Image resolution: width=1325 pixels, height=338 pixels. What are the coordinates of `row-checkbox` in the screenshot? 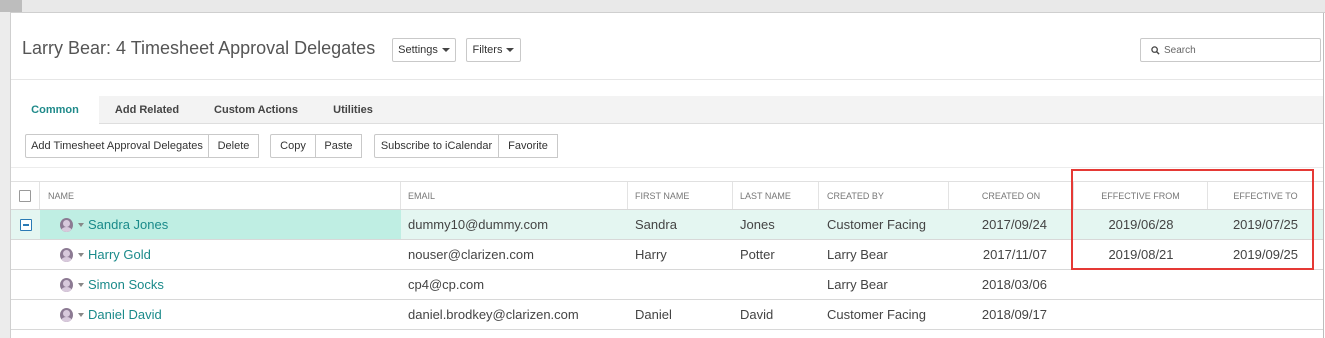 It's located at (25, 224).